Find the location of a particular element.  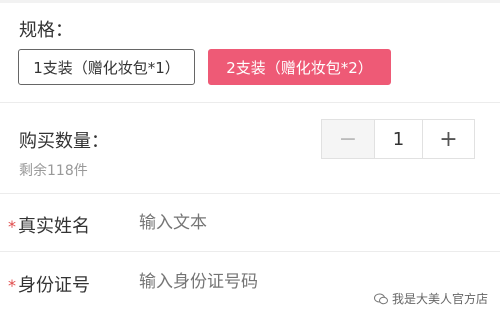

id-number-label: * 身份证号 is located at coordinates (49, 284).